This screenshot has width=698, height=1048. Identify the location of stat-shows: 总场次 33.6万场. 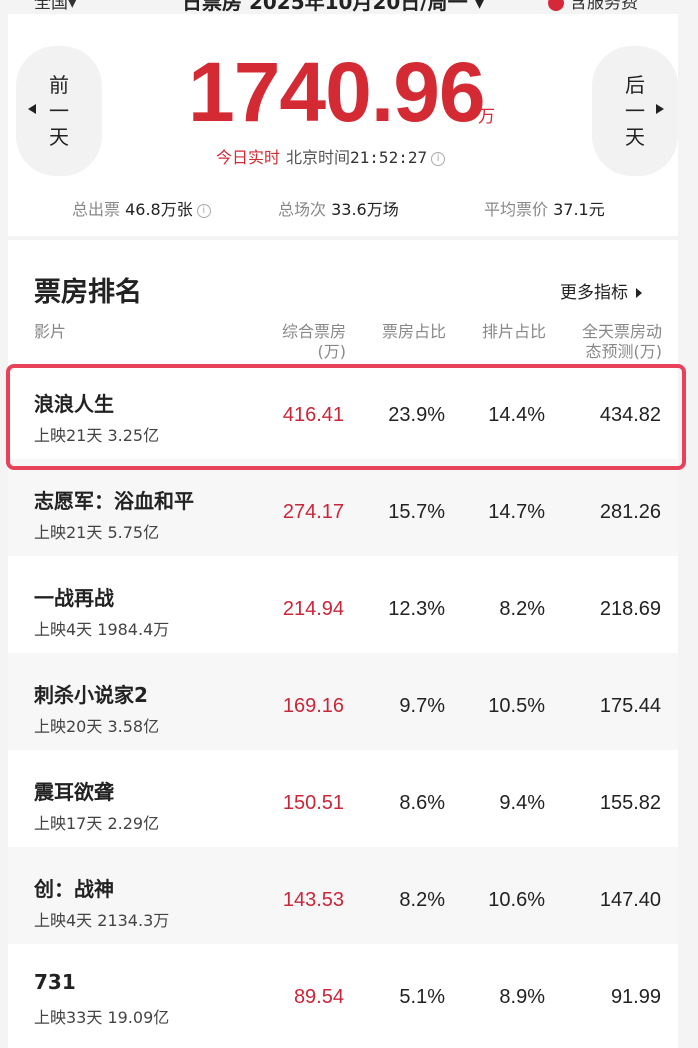
(338, 208).